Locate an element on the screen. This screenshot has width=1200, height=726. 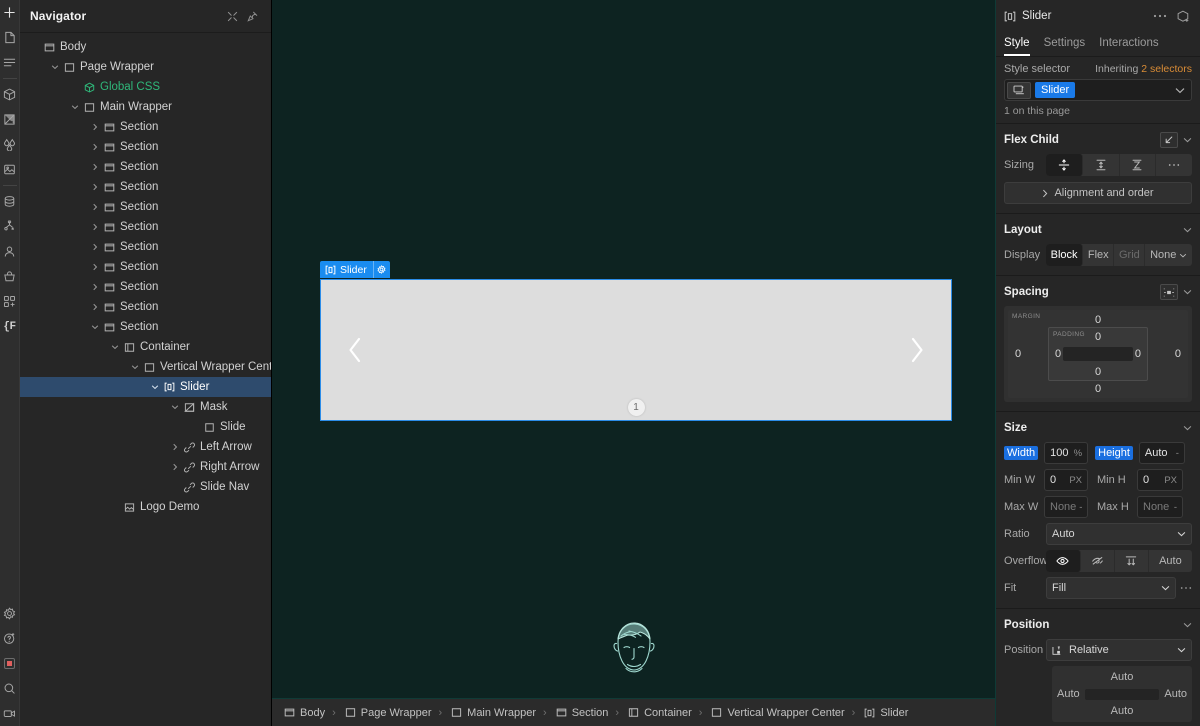
variables-icon is located at coordinates (10, 144).